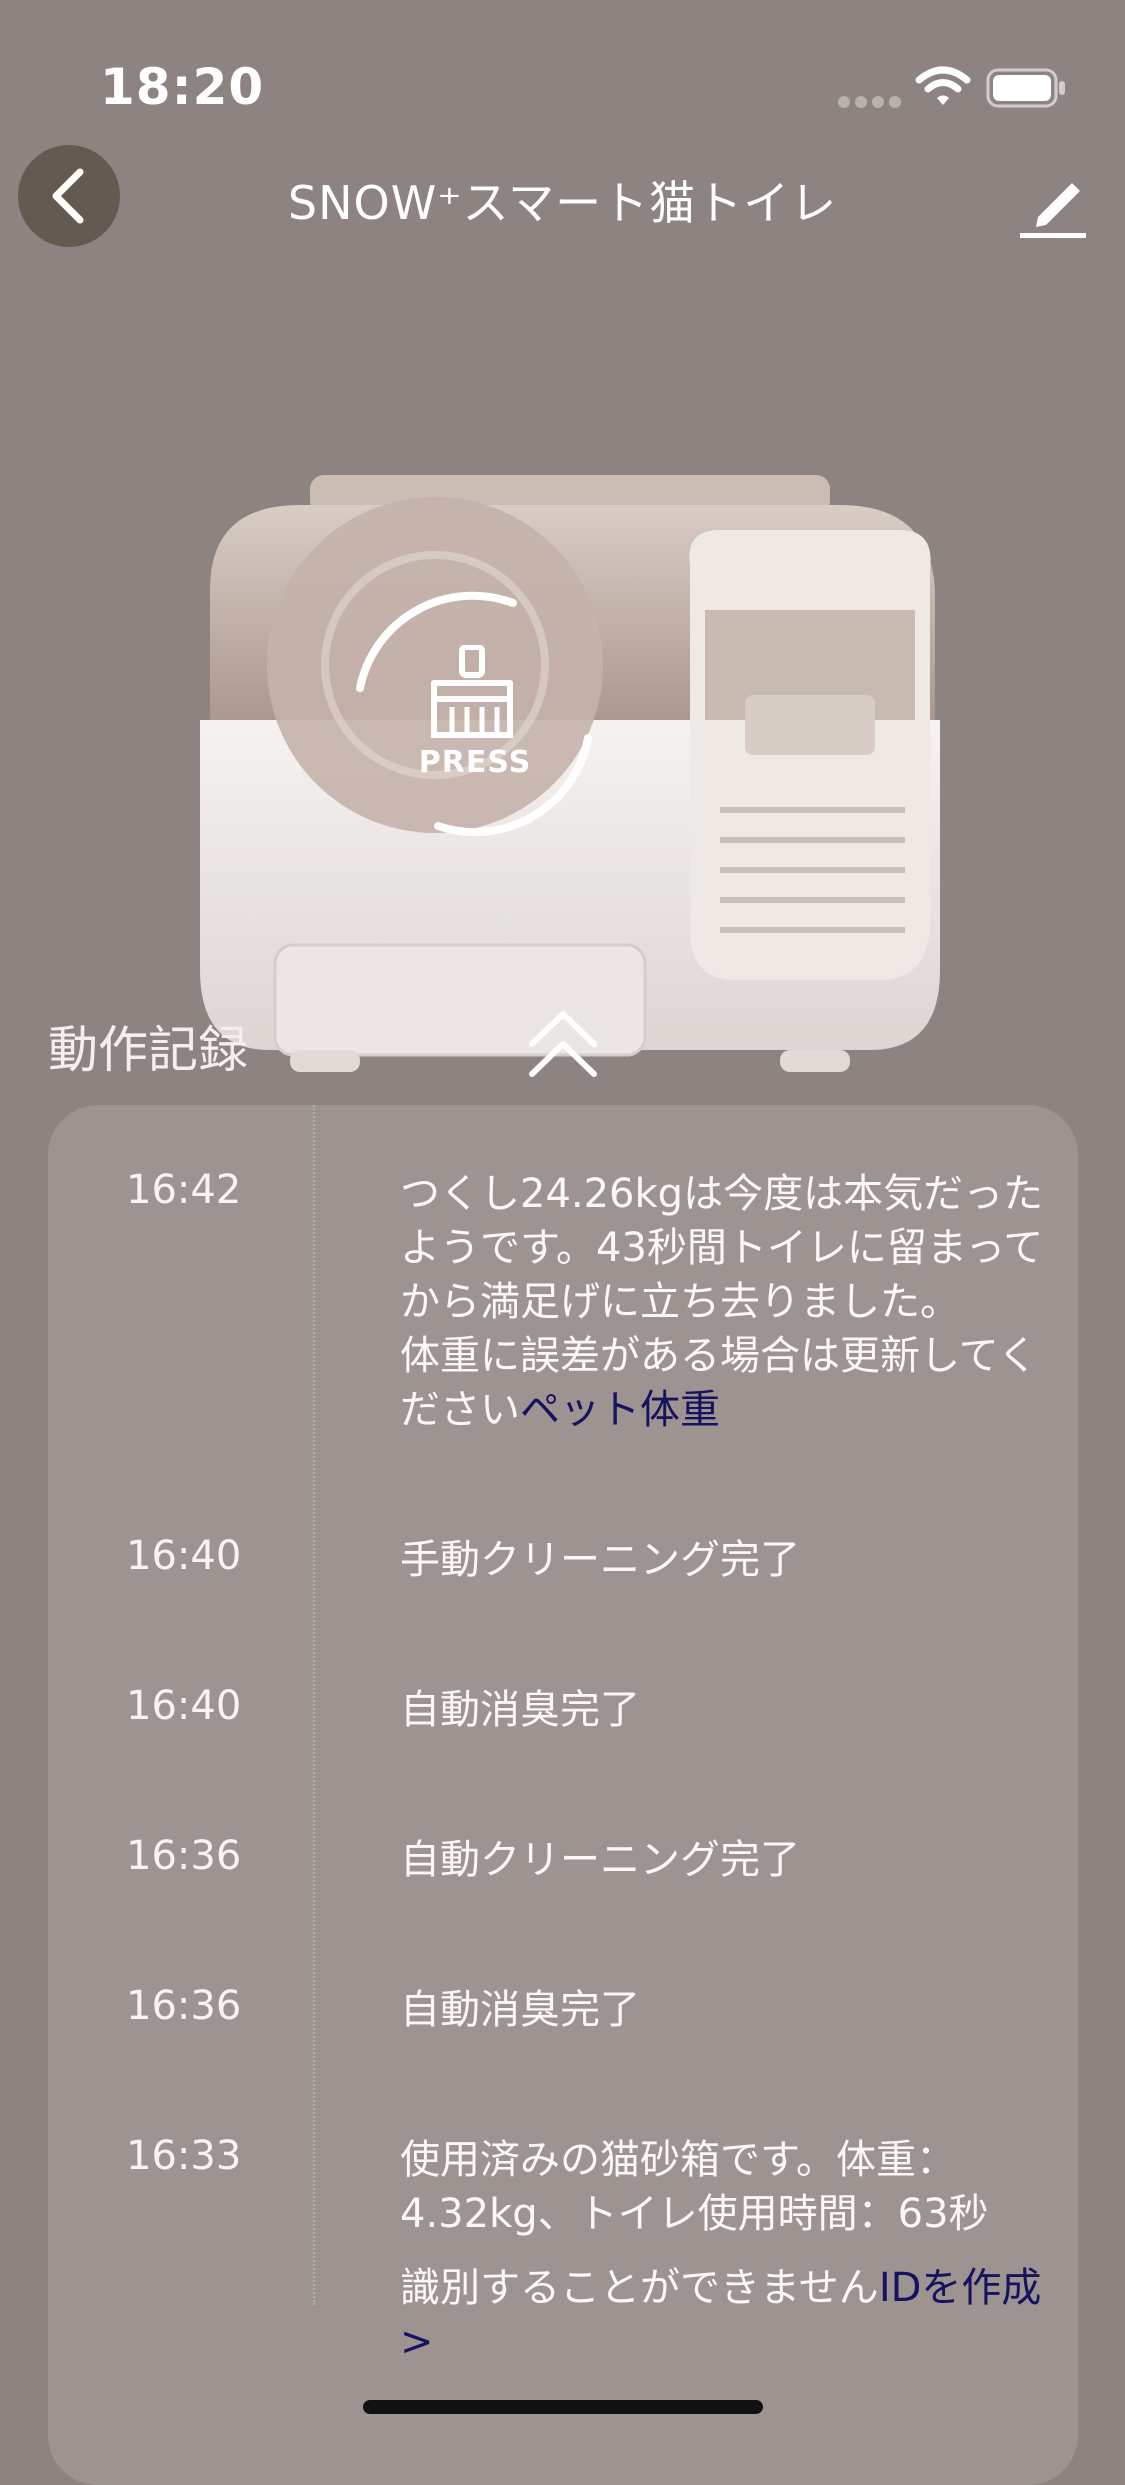  I want to click on edit-icon, so click(1052, 203).